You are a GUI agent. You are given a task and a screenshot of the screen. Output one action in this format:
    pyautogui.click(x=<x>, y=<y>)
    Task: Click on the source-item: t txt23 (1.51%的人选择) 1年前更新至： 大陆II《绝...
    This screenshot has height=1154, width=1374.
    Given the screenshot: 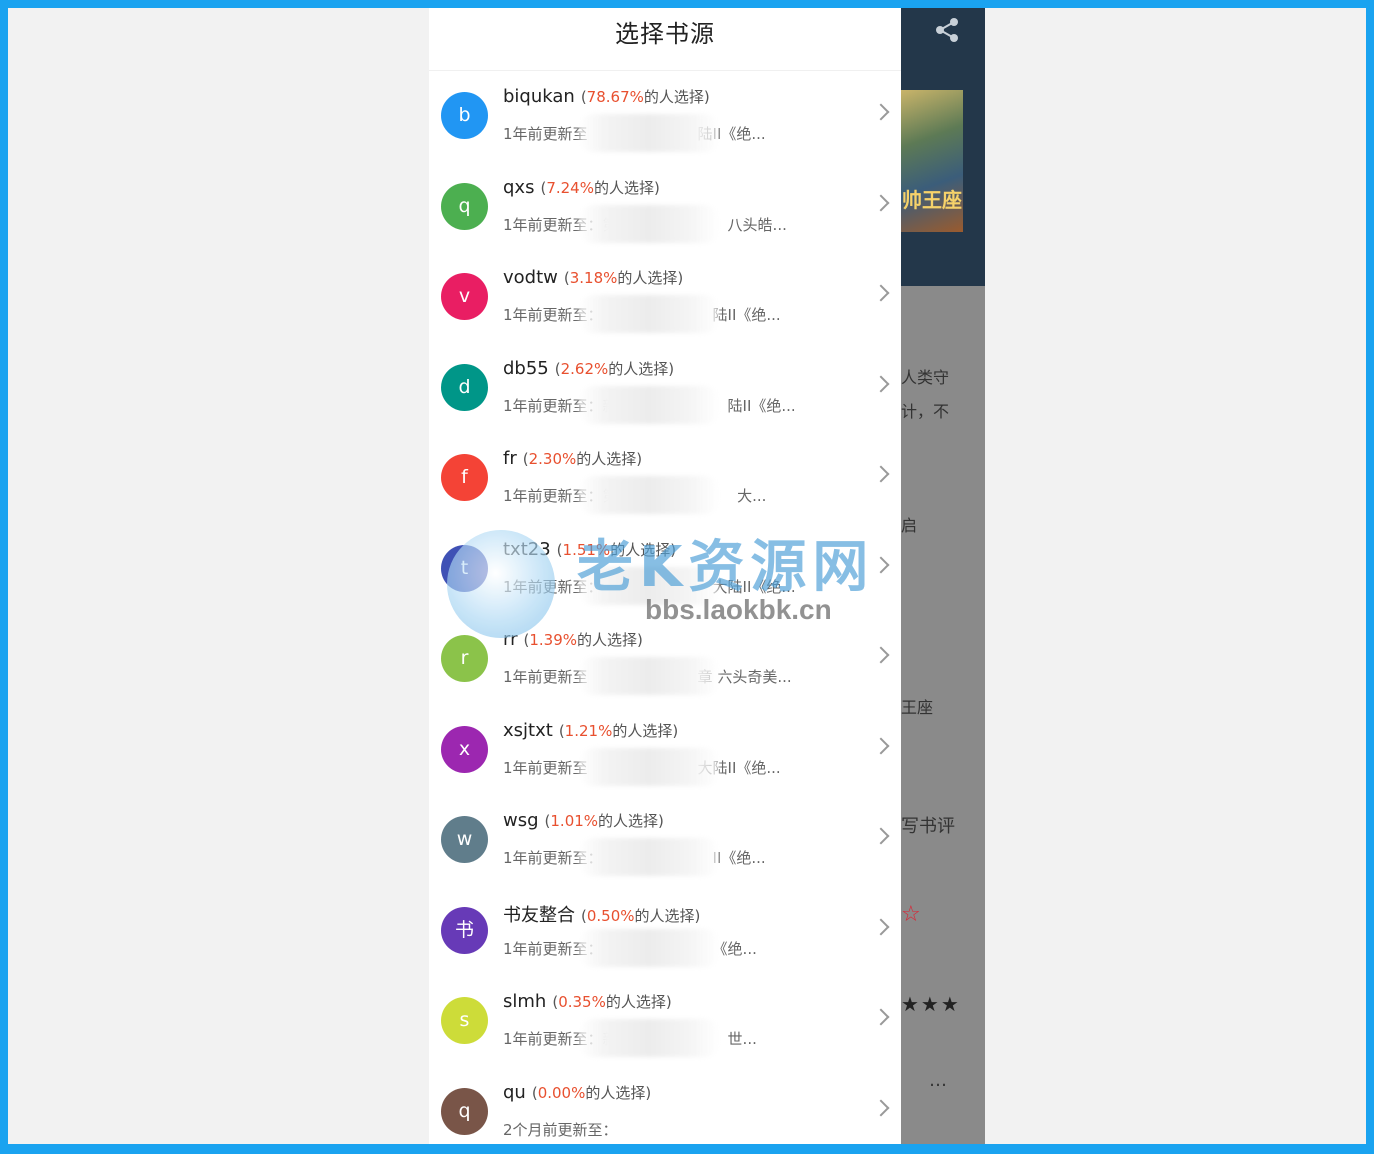 What is the action you would take?
    pyautogui.click(x=665, y=568)
    